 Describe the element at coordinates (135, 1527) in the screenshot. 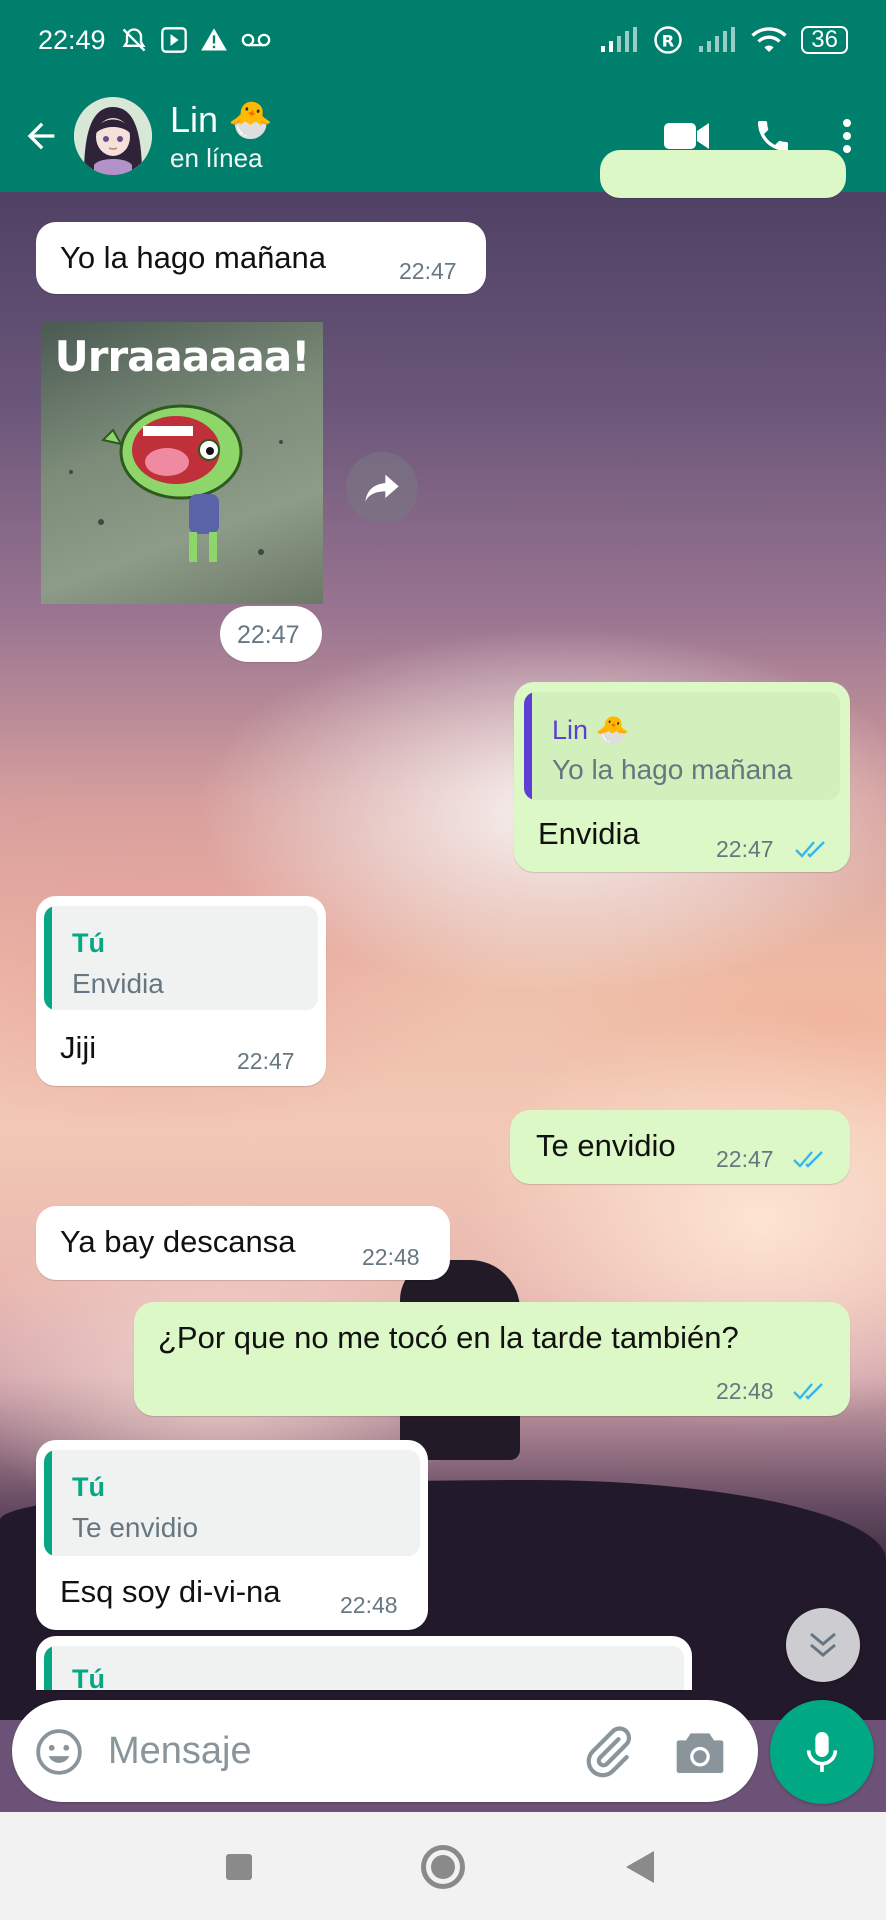

I see `quoted-text: Te envidio` at that location.